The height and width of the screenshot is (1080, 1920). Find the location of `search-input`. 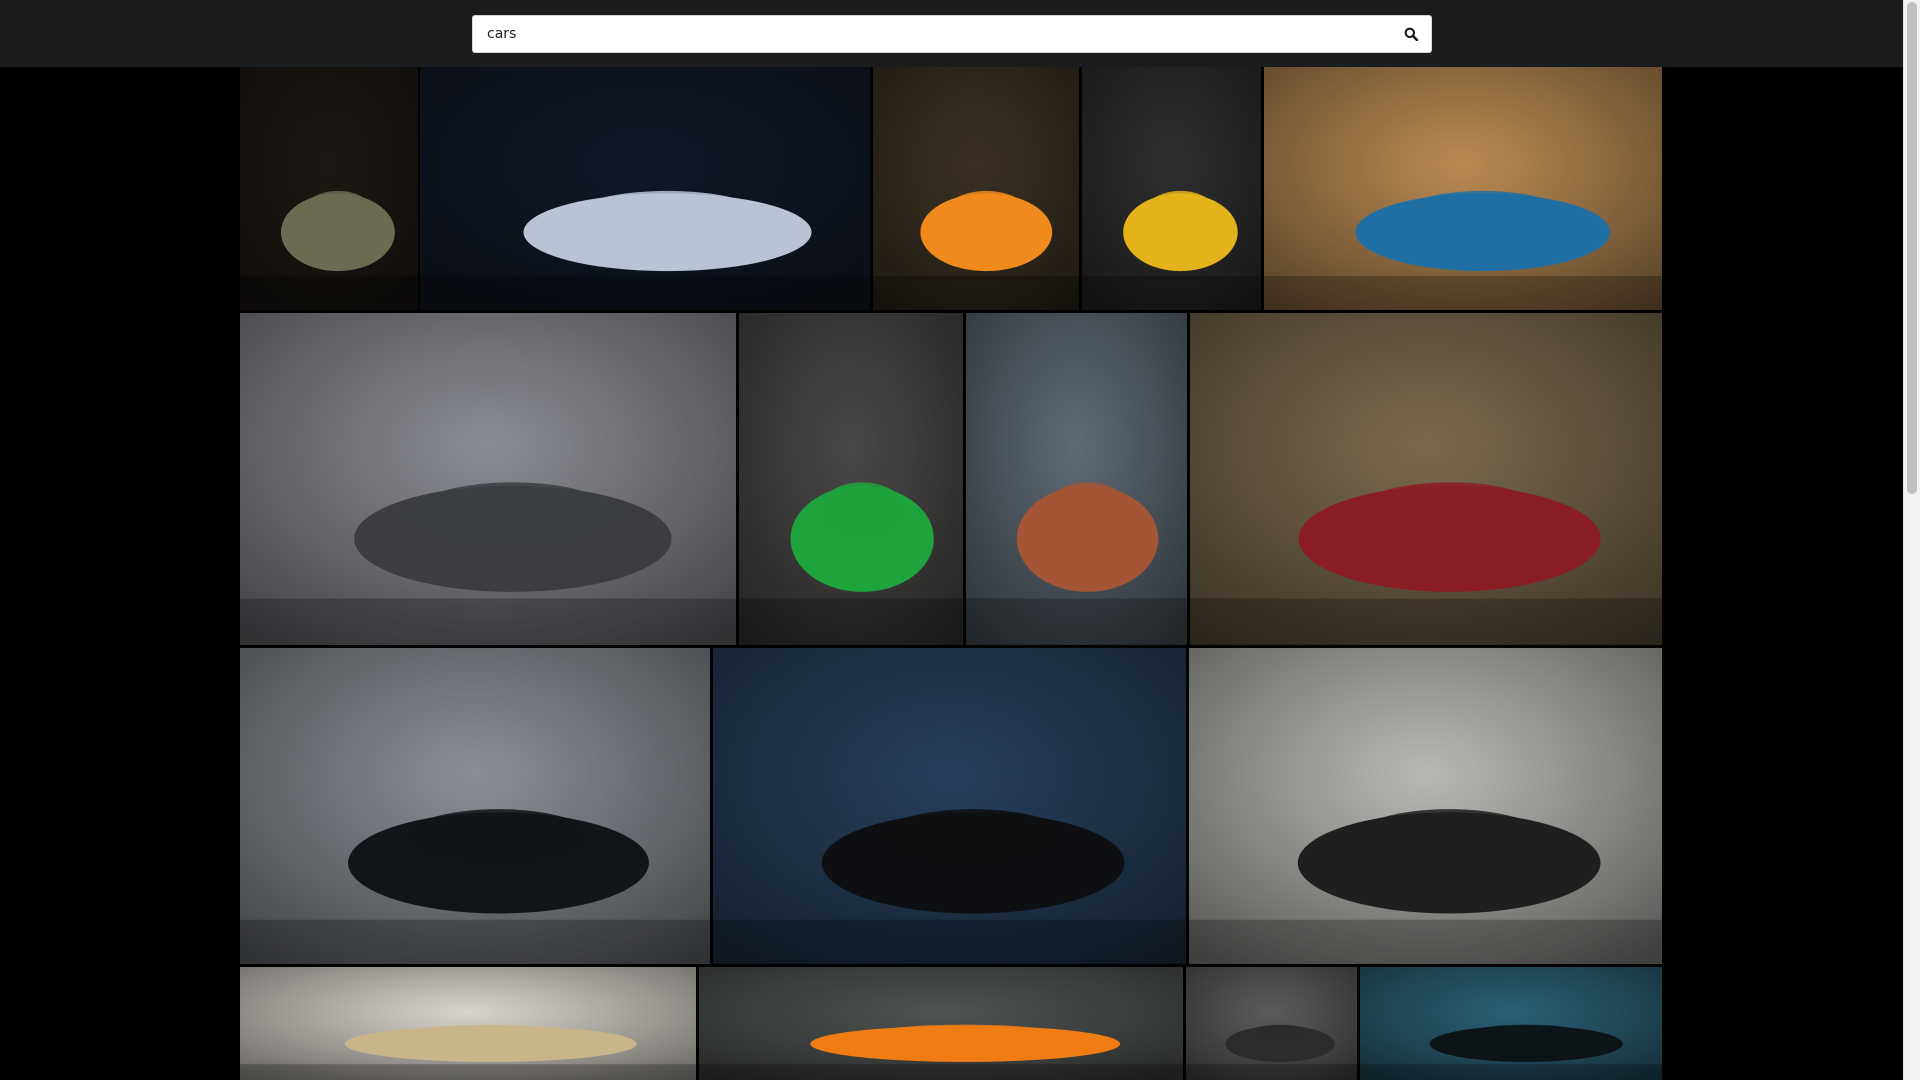

search-input is located at coordinates (932, 34).